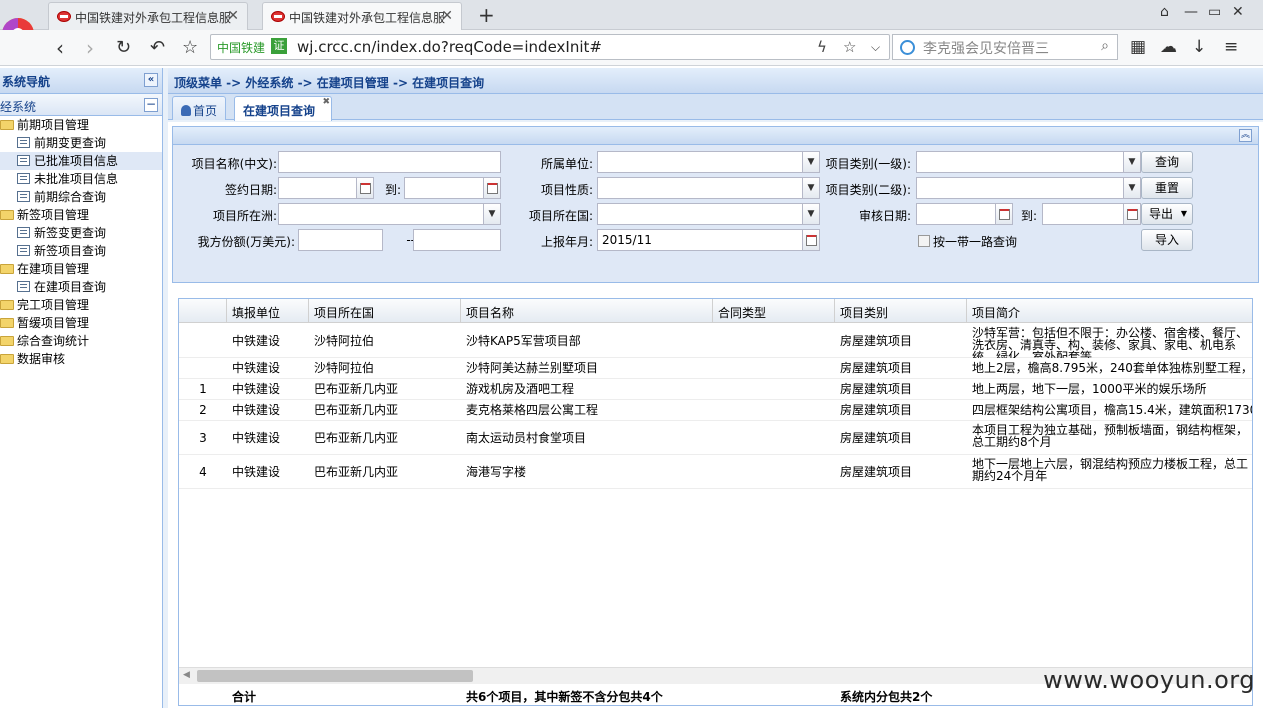 This screenshot has height=708, width=1263. I want to click on reload-icon: ↻, so click(123, 47).